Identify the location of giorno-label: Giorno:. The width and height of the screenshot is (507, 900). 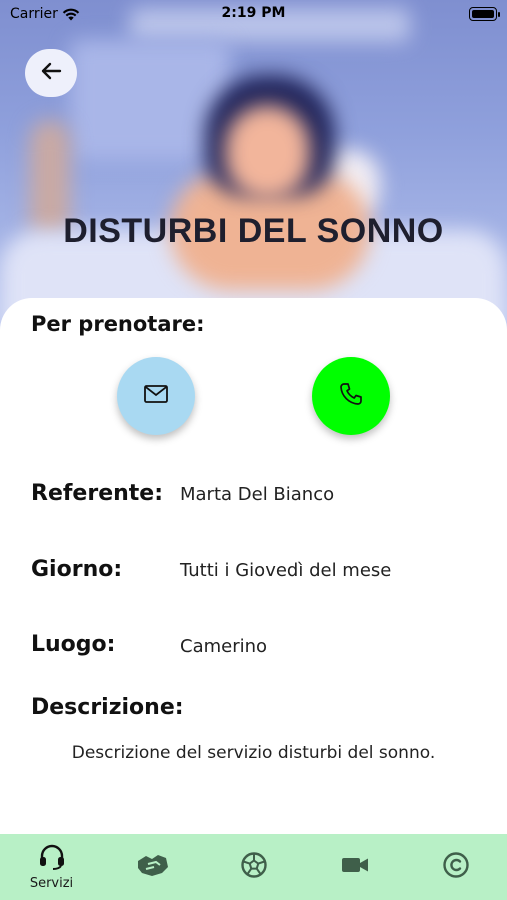
(77, 569).